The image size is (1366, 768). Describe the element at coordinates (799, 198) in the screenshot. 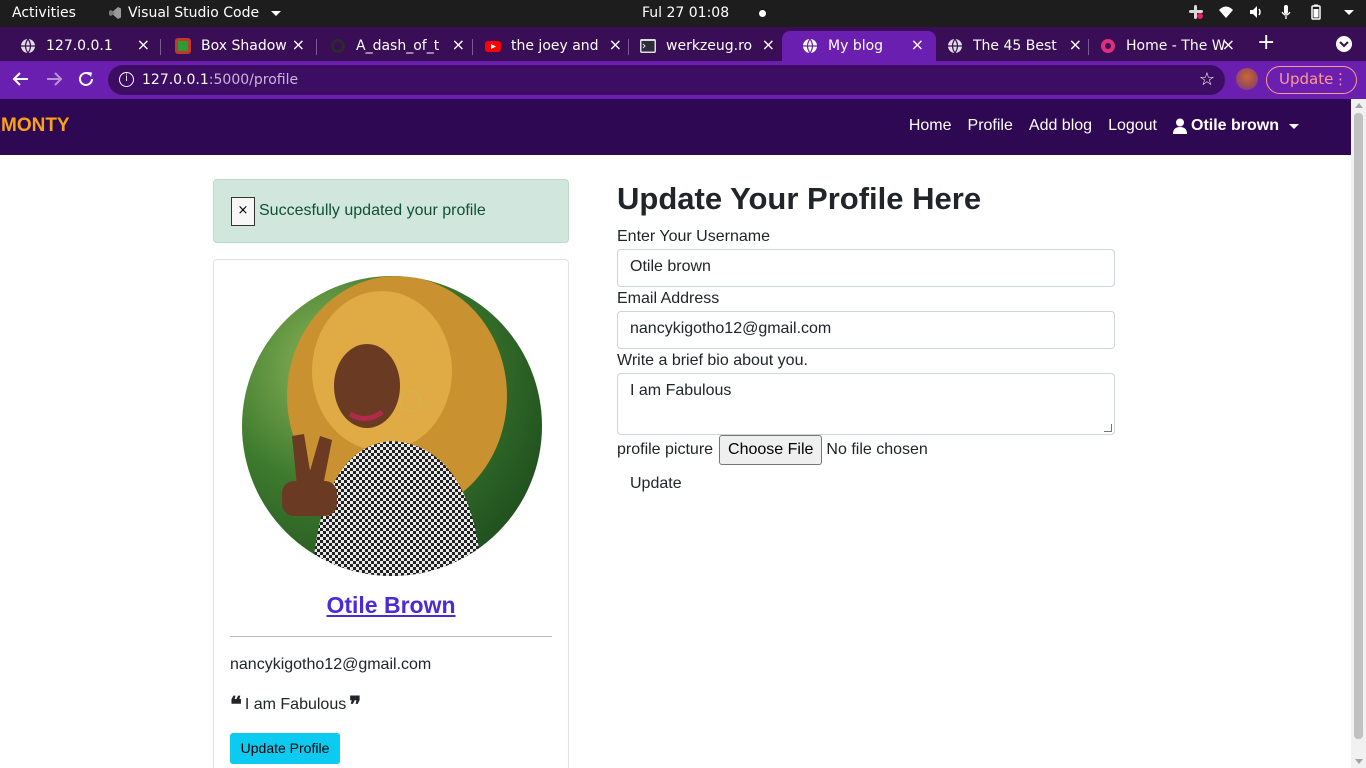

I see `form-heading: Update Your Profile Here` at that location.